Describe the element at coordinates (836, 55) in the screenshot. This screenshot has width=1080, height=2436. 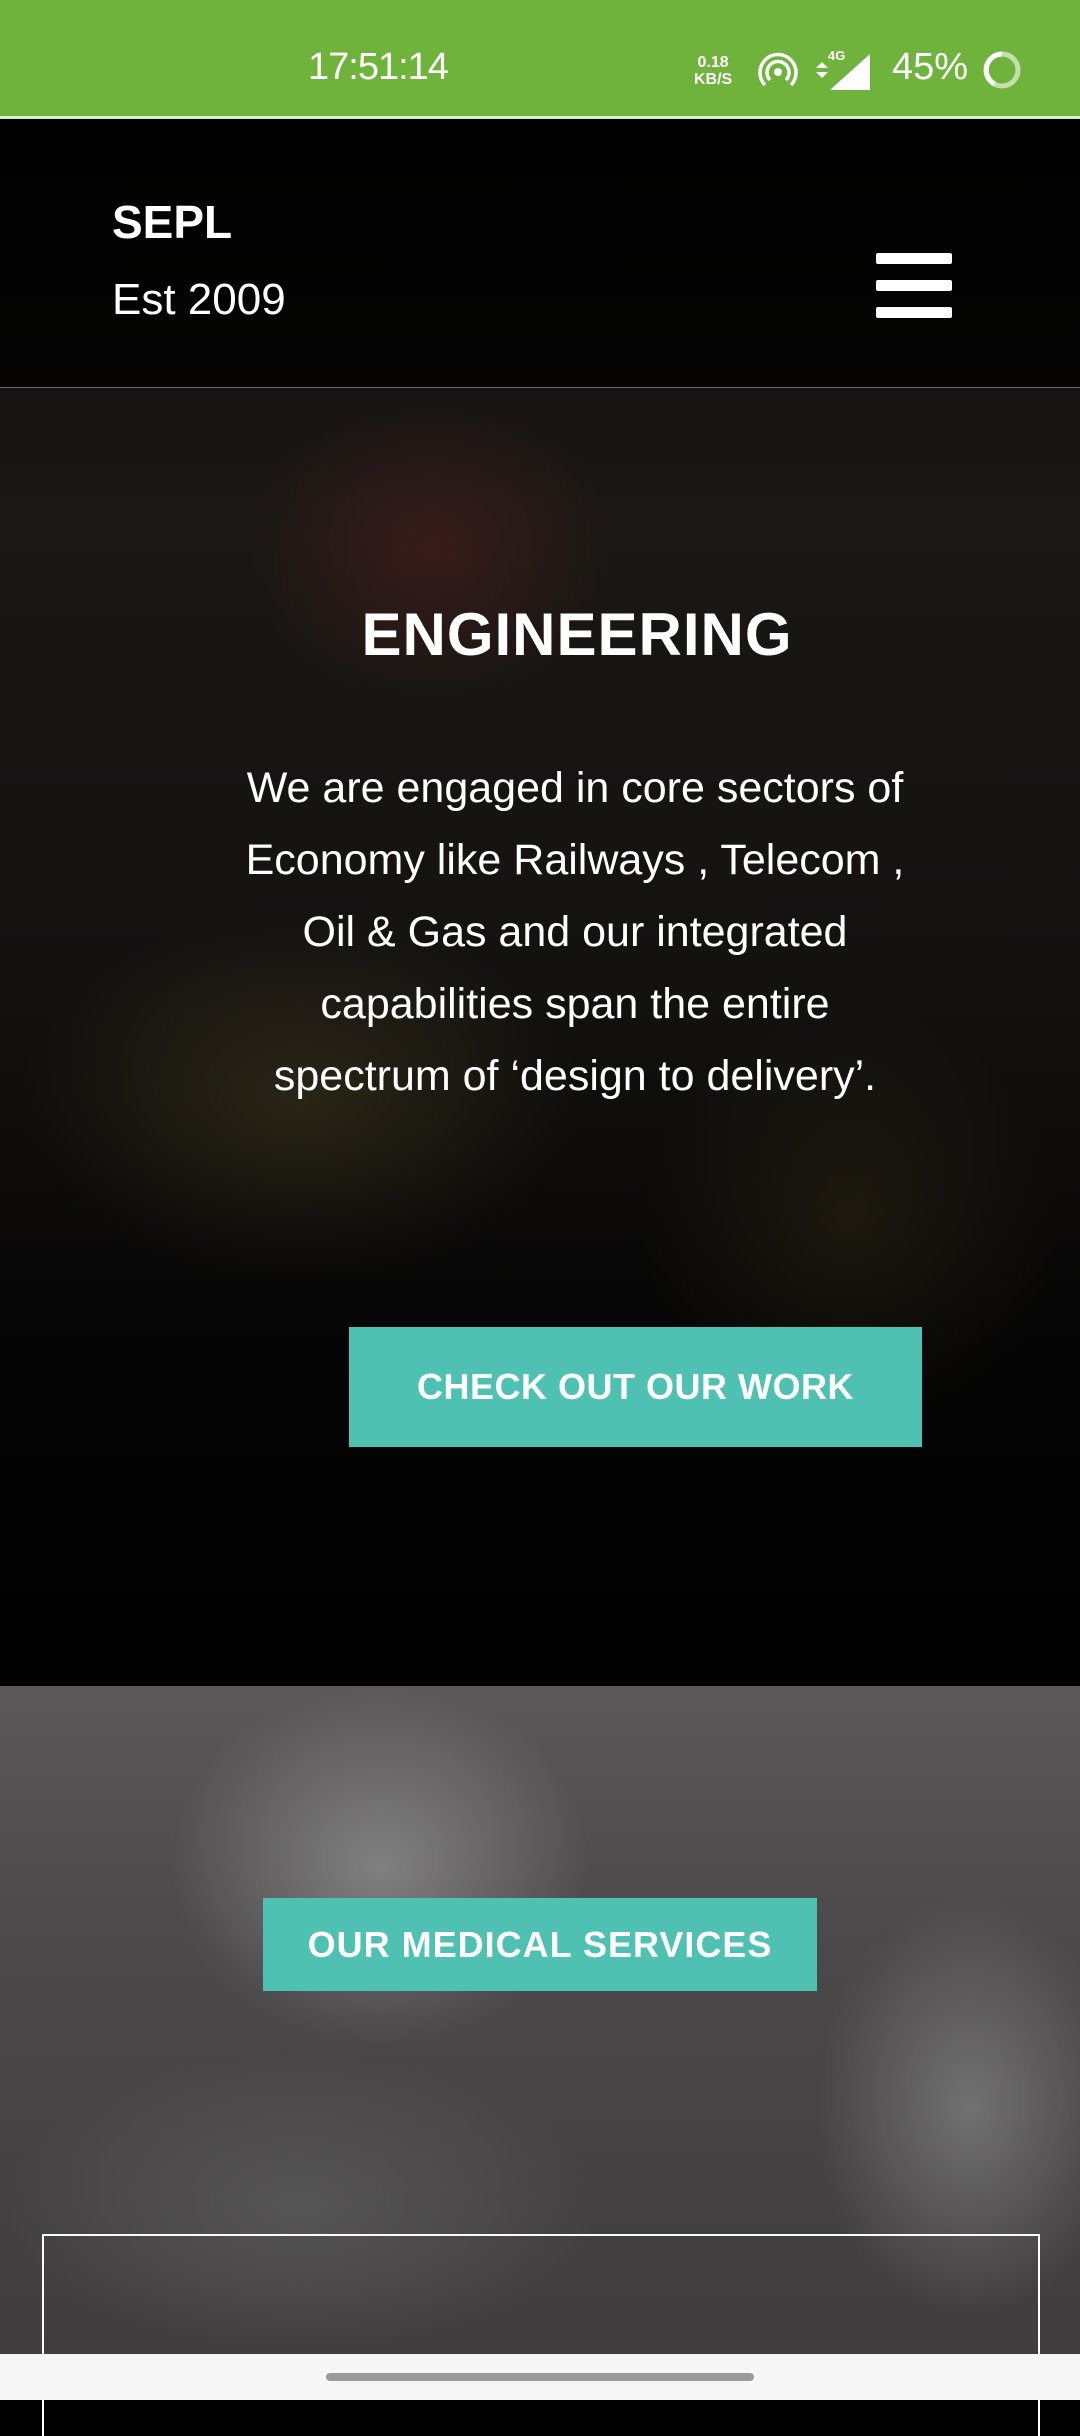
I see `network-type-label: 4G` at that location.